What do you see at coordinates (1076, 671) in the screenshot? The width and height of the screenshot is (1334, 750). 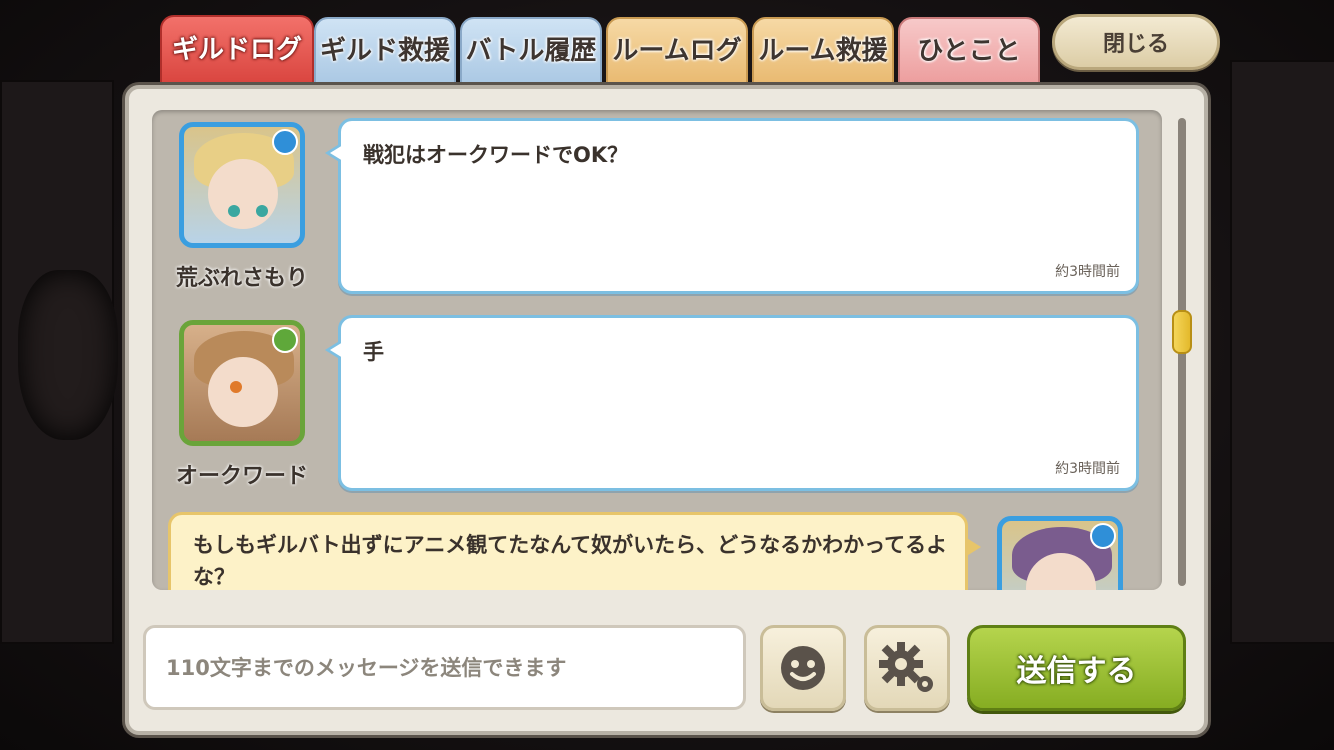 I see `send-button-label: 送信する` at bounding box center [1076, 671].